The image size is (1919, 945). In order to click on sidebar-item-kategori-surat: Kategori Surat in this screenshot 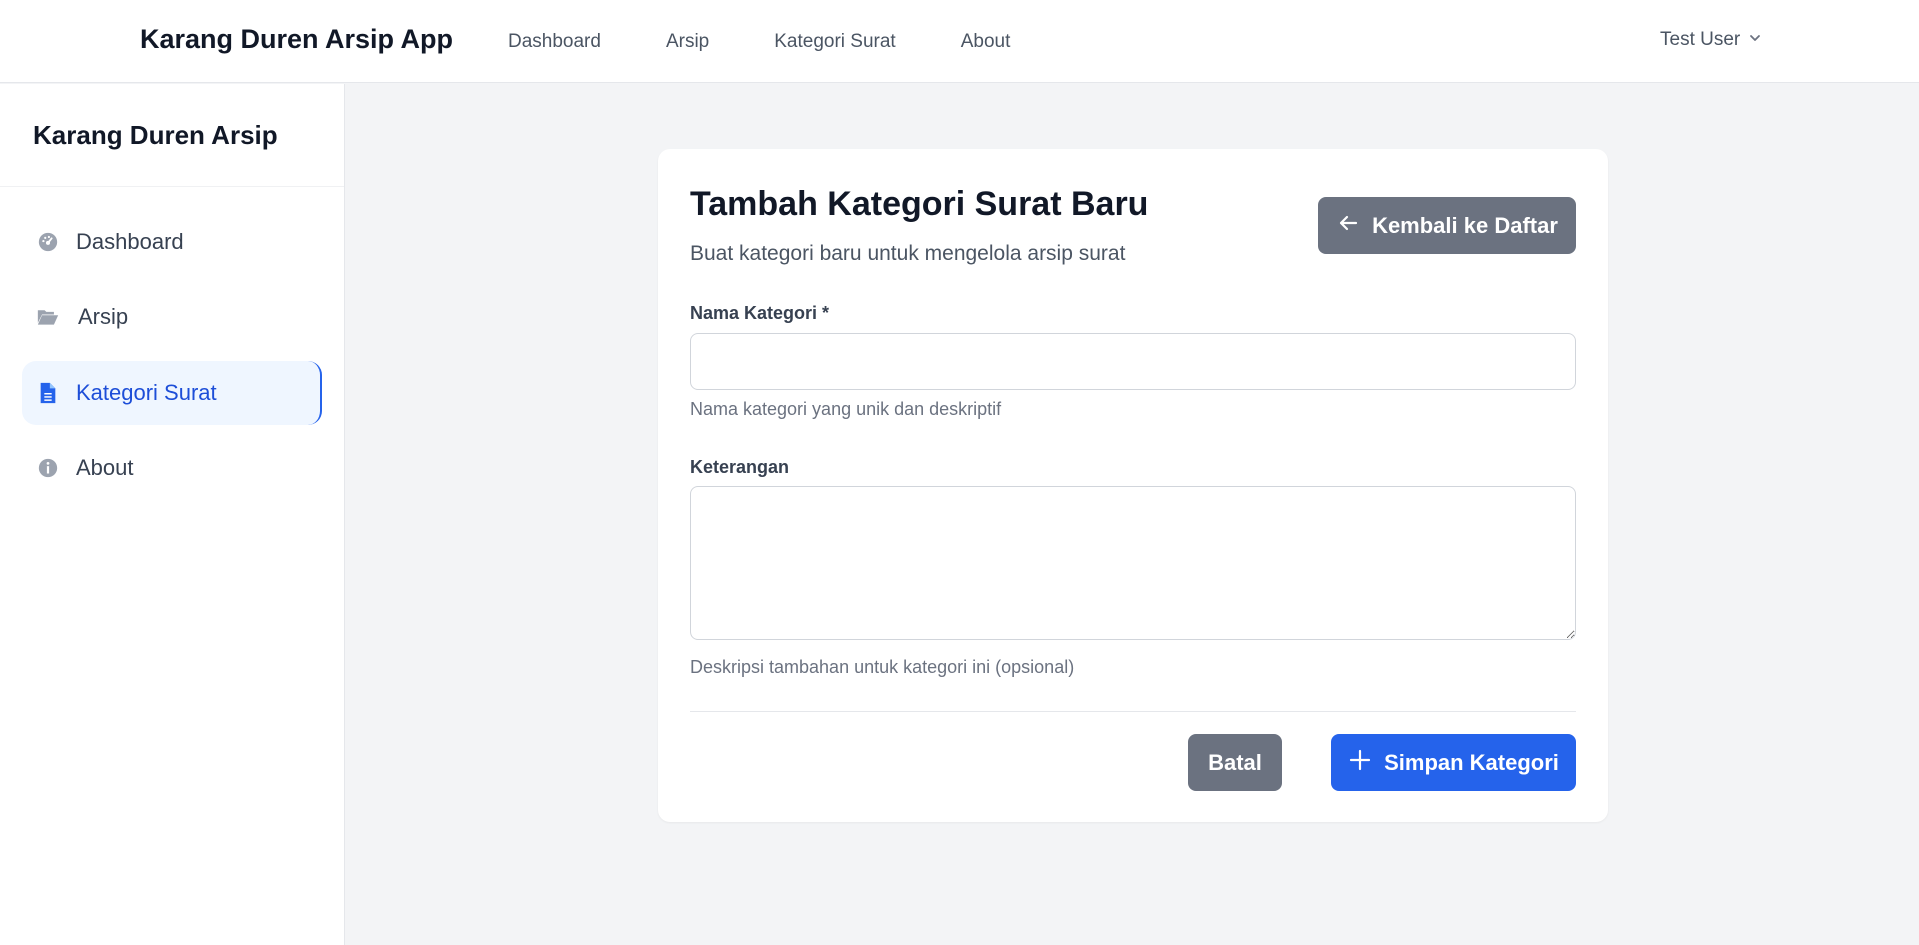, I will do `click(172, 393)`.